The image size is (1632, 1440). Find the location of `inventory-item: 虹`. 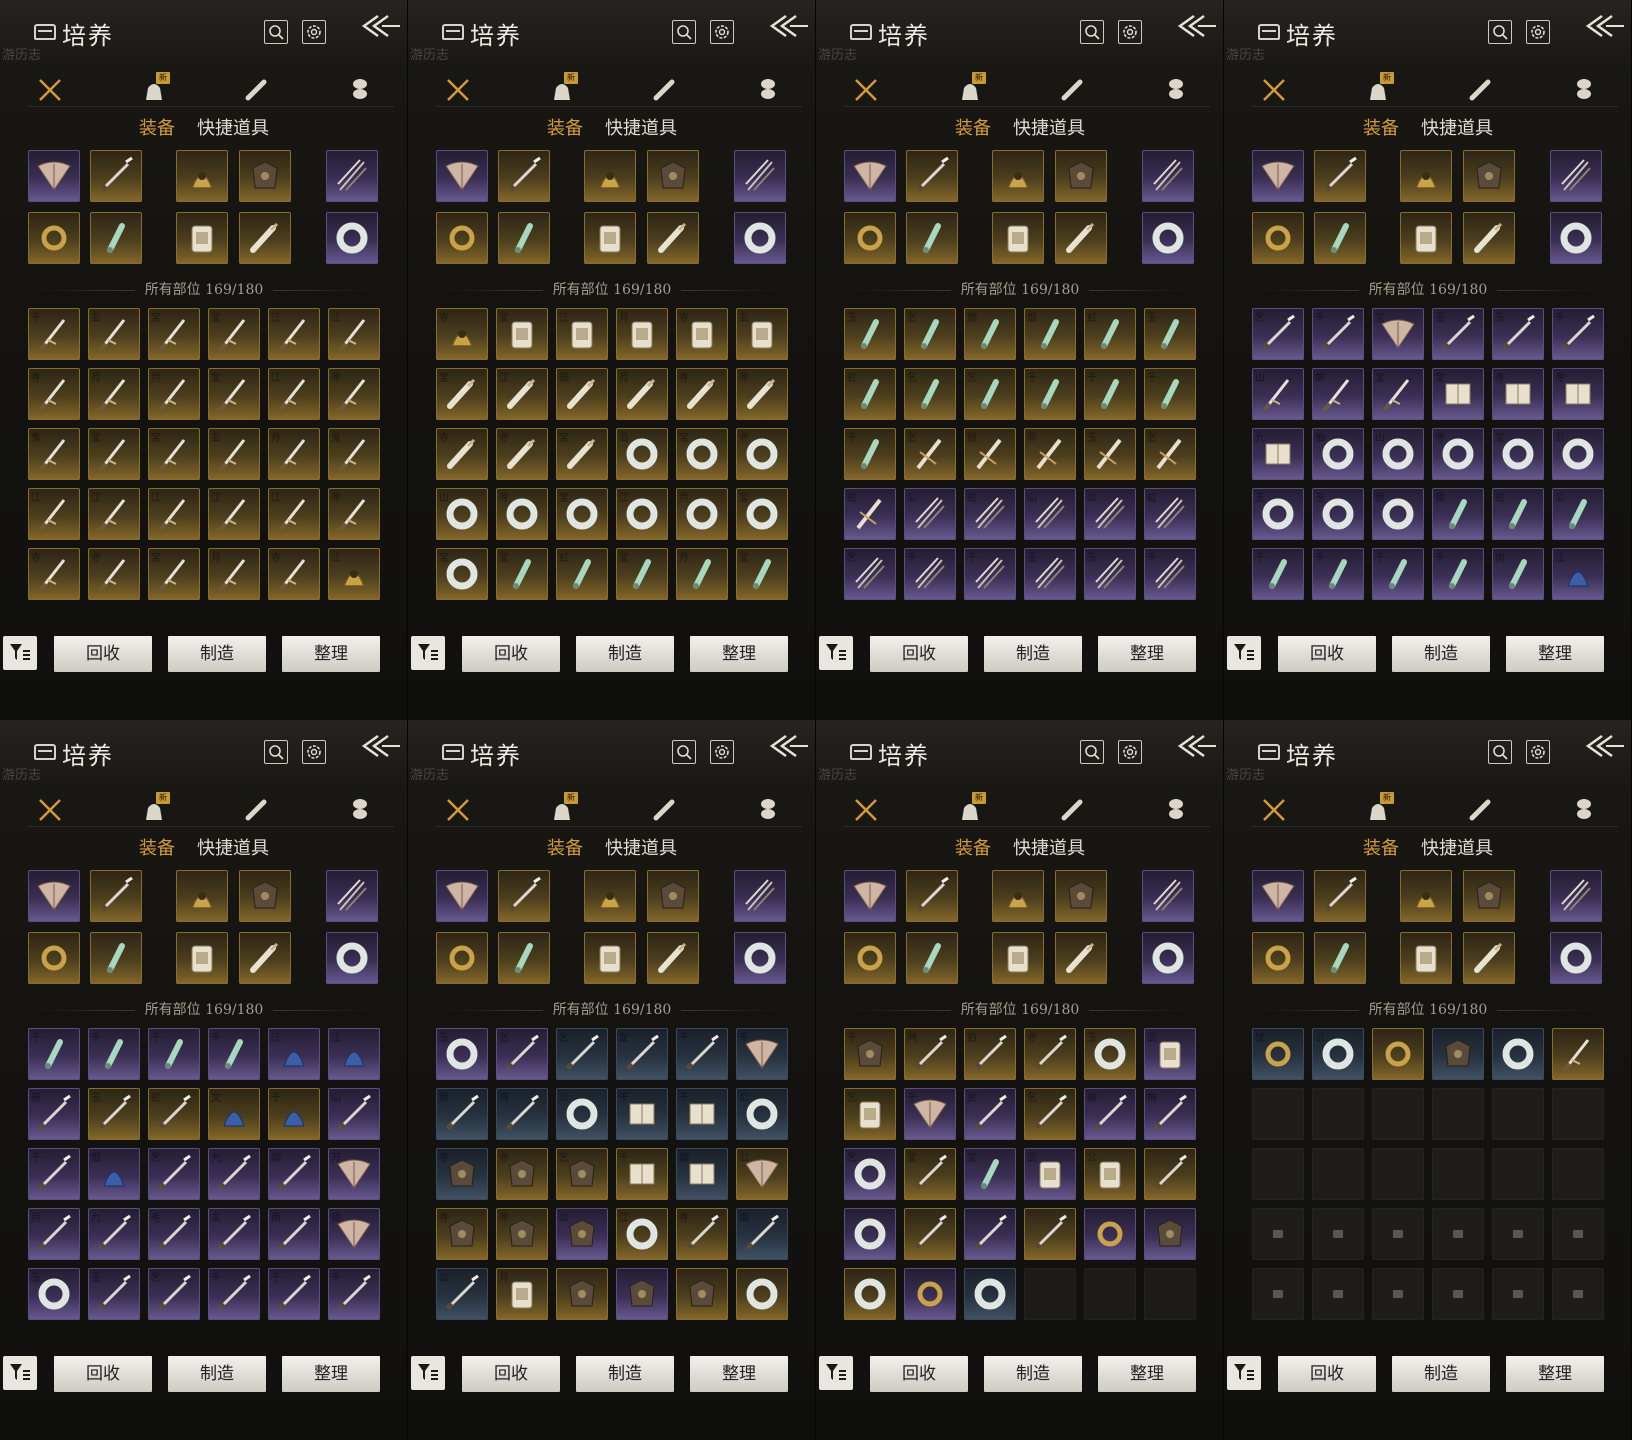

inventory-item: 虹 is located at coordinates (1110, 334).